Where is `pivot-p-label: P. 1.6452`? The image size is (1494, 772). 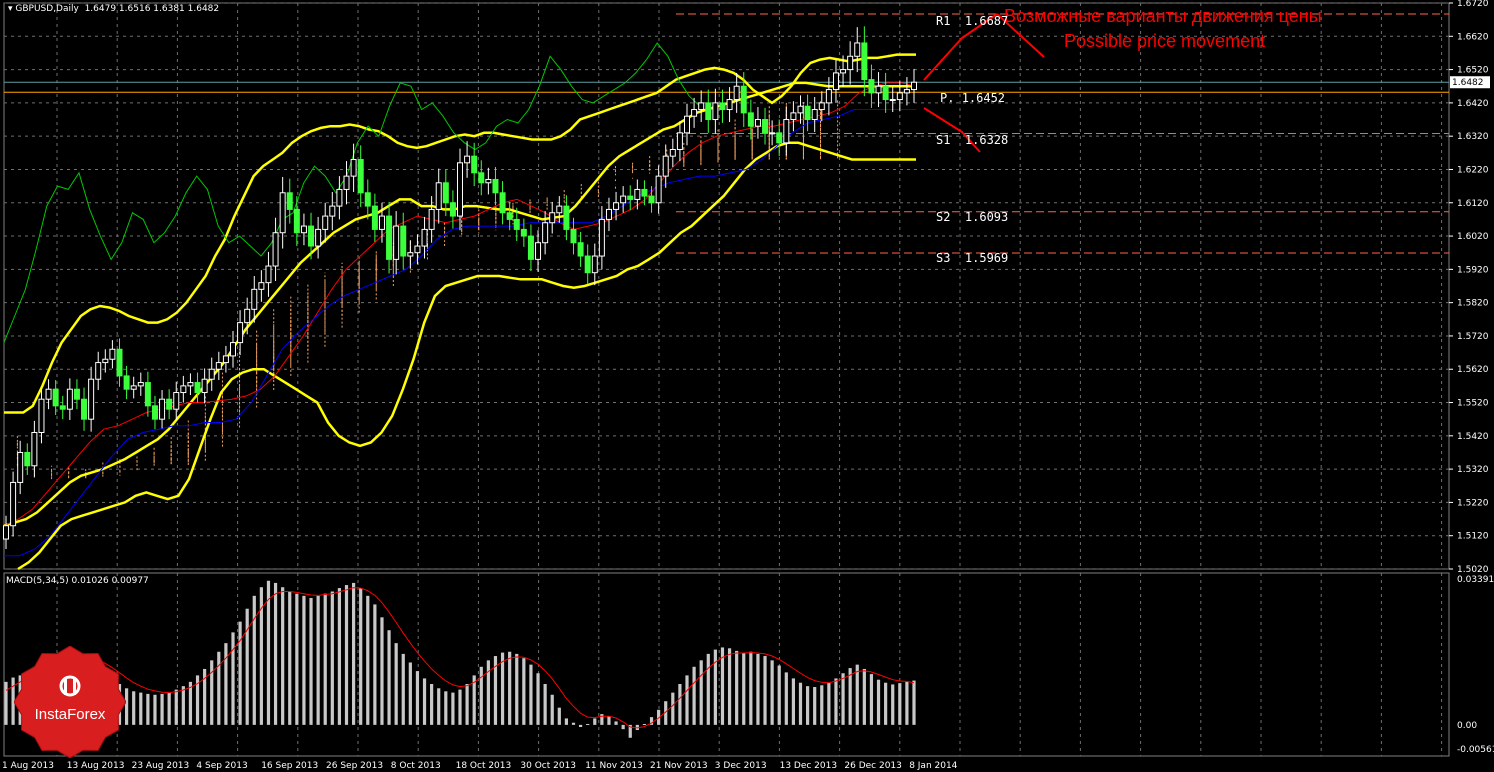 pivot-p-label: P. 1.6452 is located at coordinates (973, 98).